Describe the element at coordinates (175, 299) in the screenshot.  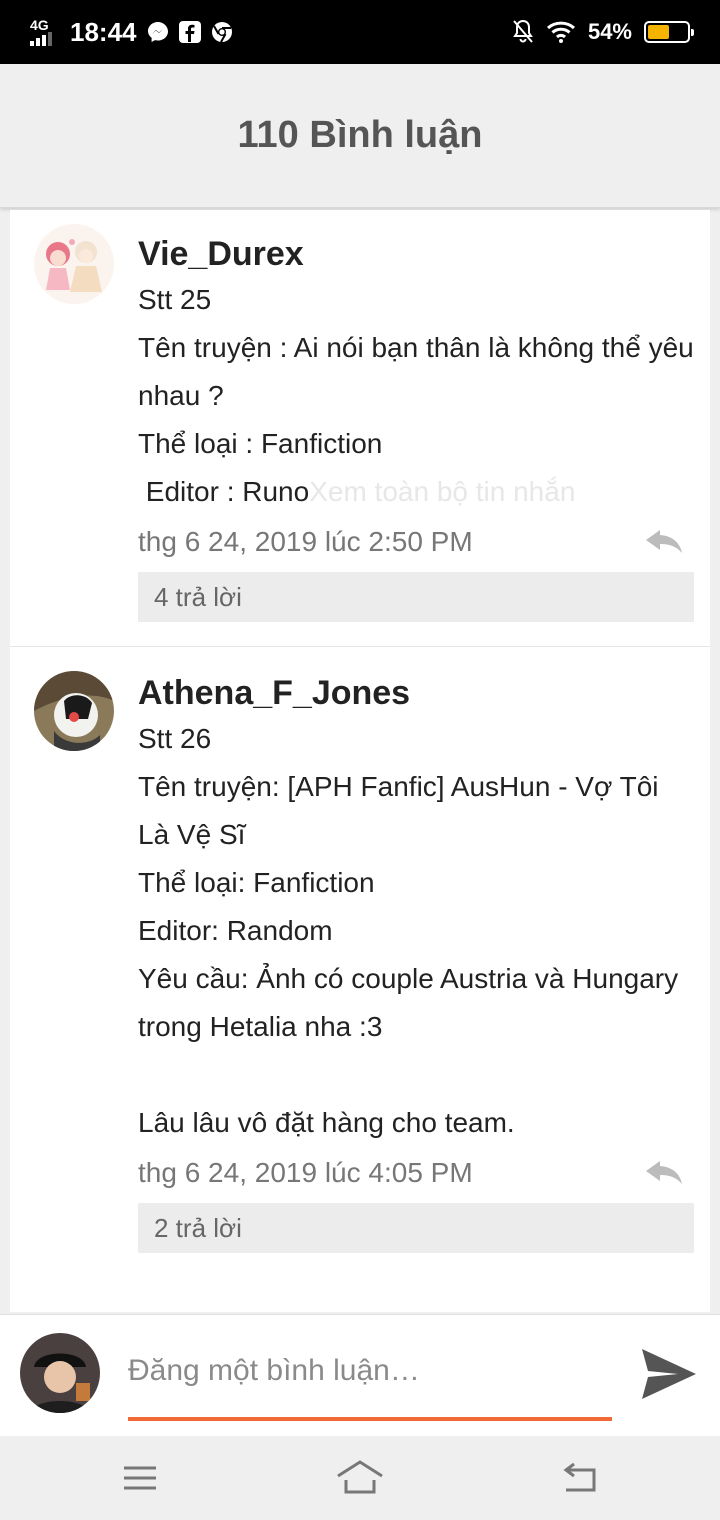
I see `comment-text-line: Stt 25` at that location.